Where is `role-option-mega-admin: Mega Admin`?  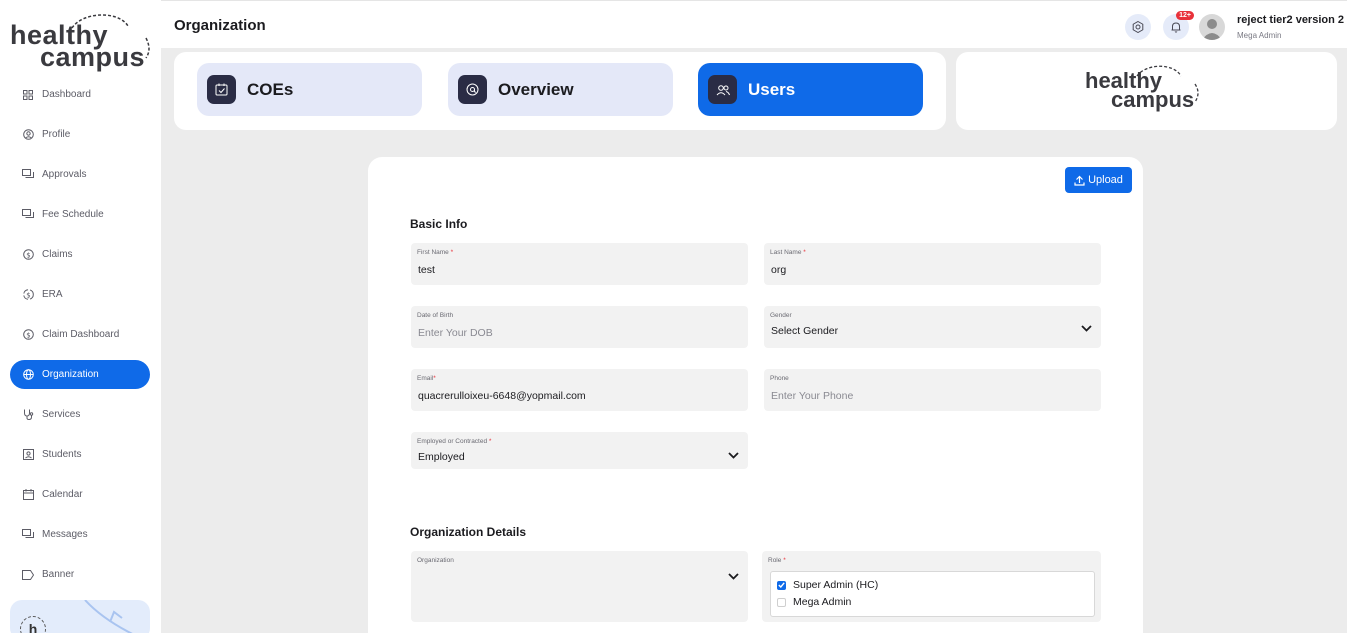
role-option-mega-admin: Mega Admin is located at coordinates (814, 602).